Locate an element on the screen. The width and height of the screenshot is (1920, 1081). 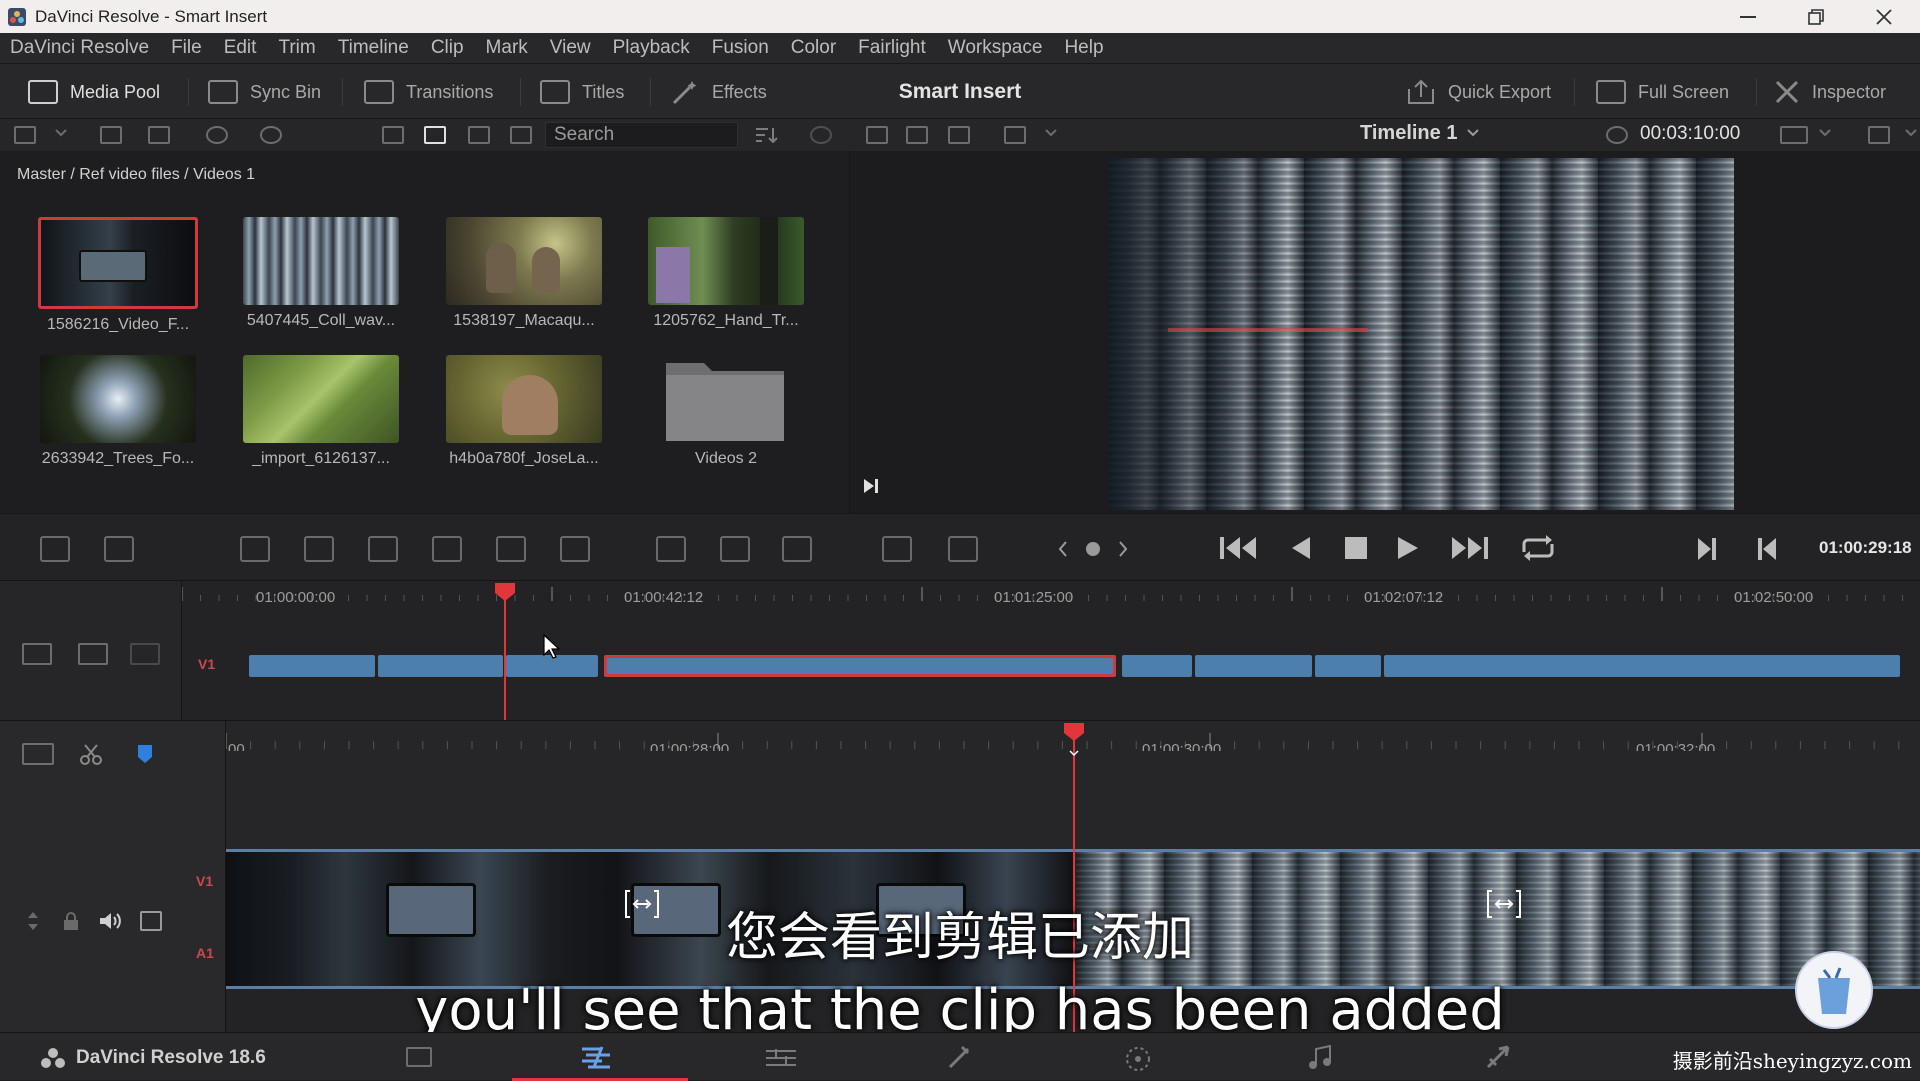
mark-in-prev-icon is located at coordinates (1767, 549).